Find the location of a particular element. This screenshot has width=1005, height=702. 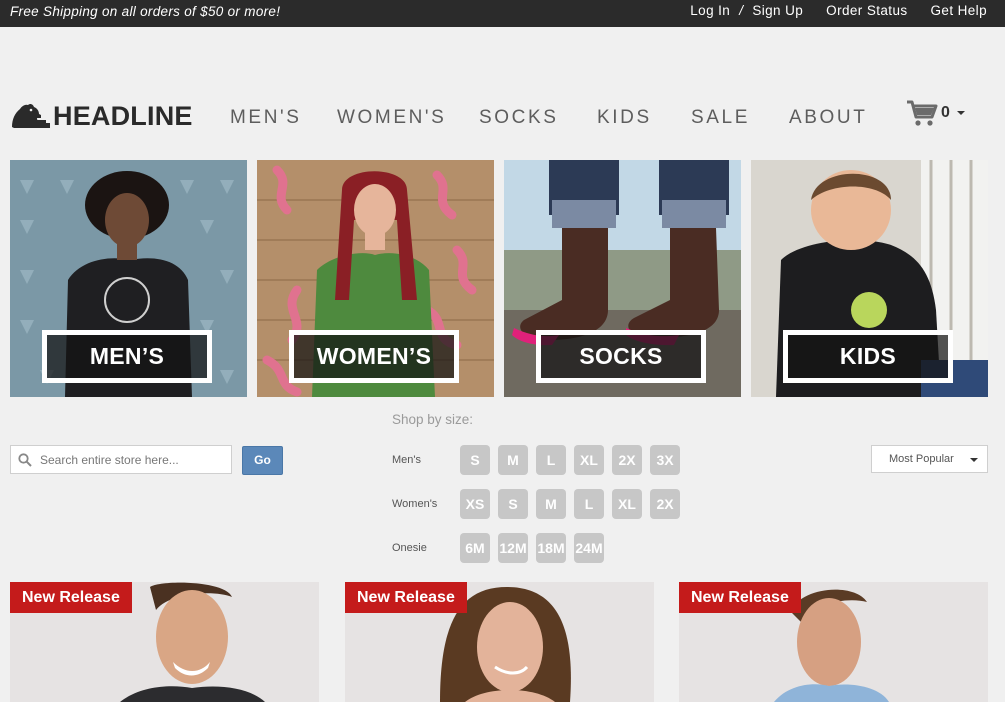

category-label-kids: KIDS is located at coordinates (868, 356).